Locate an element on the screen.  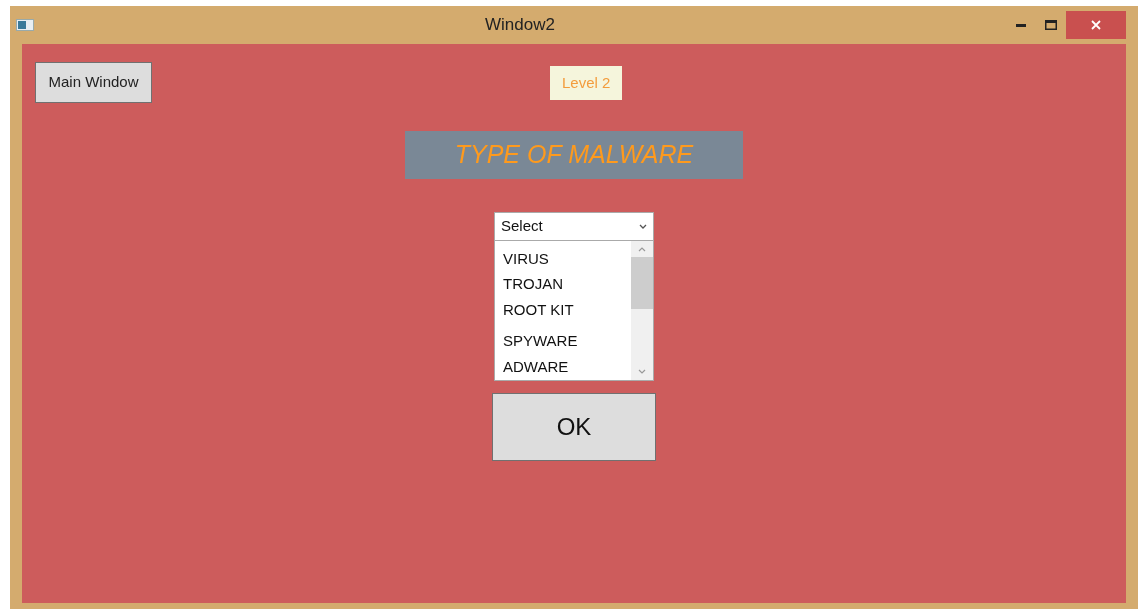
level-label: Level 2 is located at coordinates (586, 83).